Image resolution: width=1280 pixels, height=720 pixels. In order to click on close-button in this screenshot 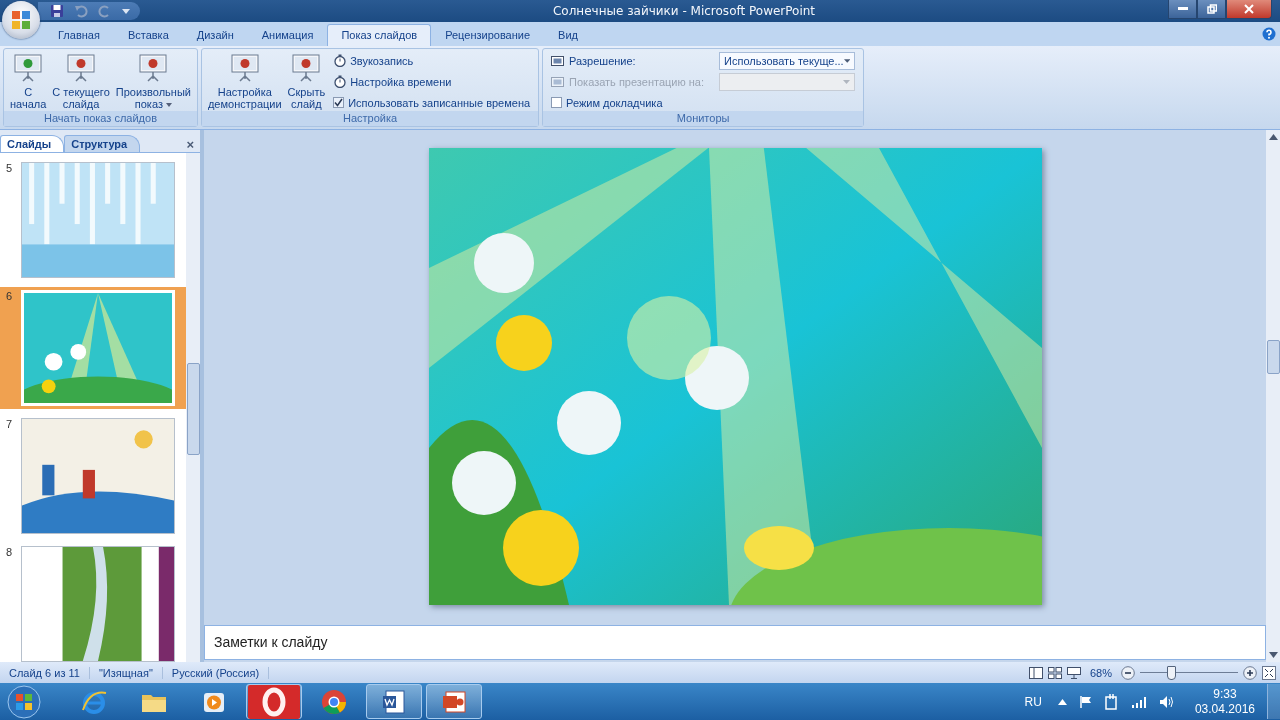, I will do `click(1249, 9)`.